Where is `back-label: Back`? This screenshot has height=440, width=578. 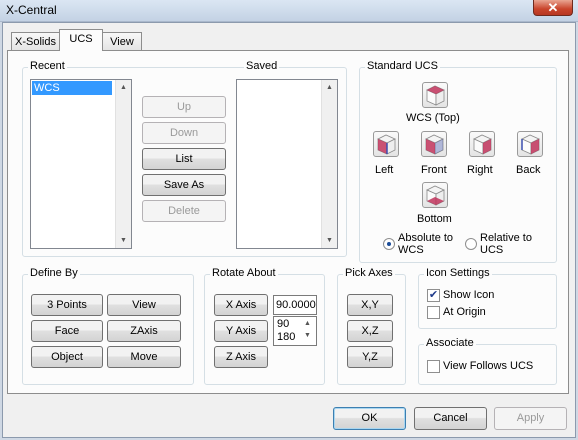
back-label: Back is located at coordinates (528, 170).